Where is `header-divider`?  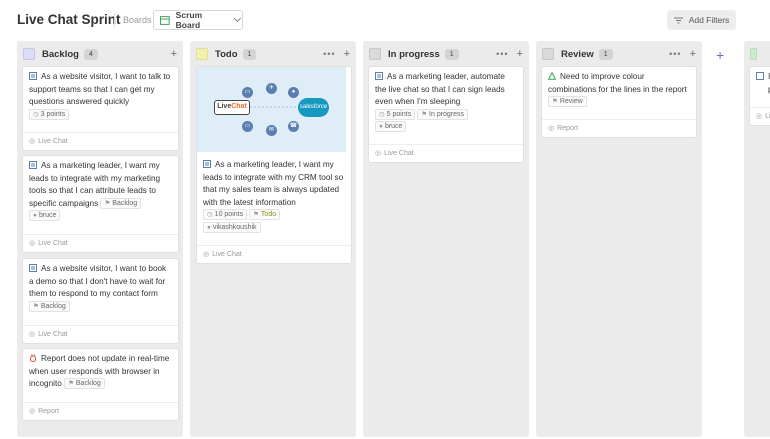 header-divider is located at coordinates (114, 20).